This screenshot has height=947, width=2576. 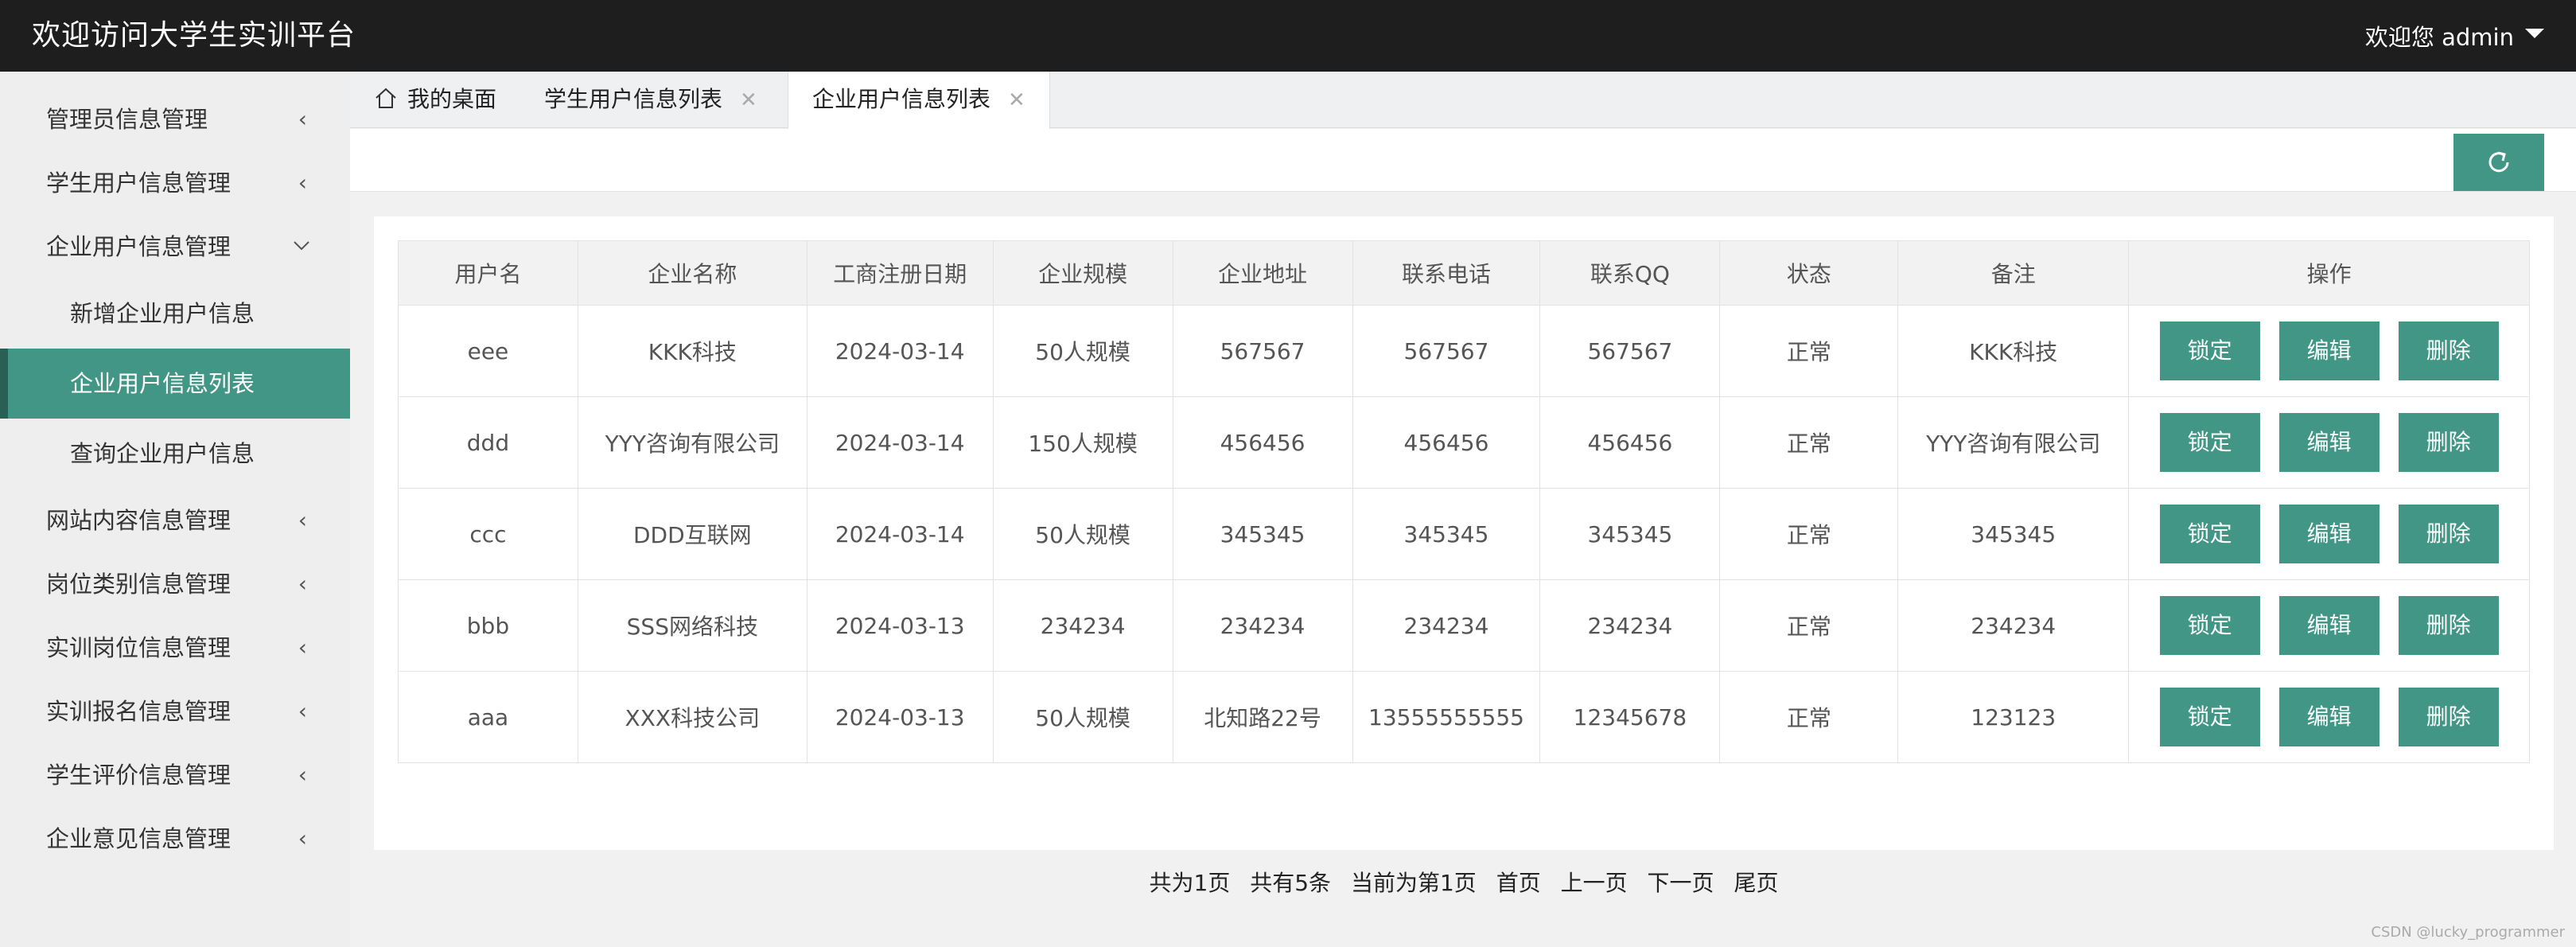 I want to click on column-header: 操作, so click(x=2329, y=273).